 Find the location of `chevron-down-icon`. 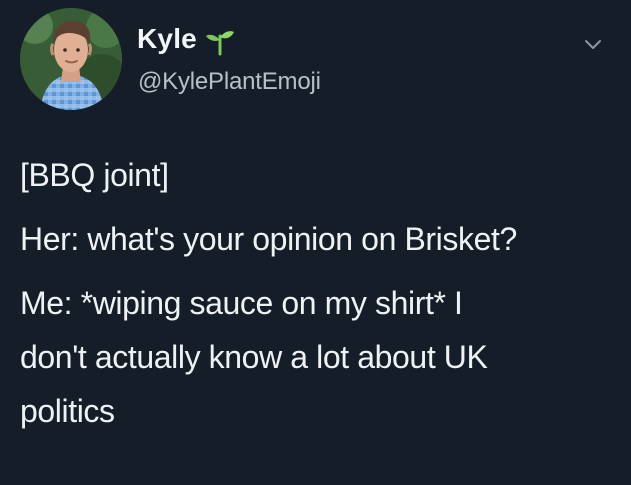

chevron-down-icon is located at coordinates (593, 44).